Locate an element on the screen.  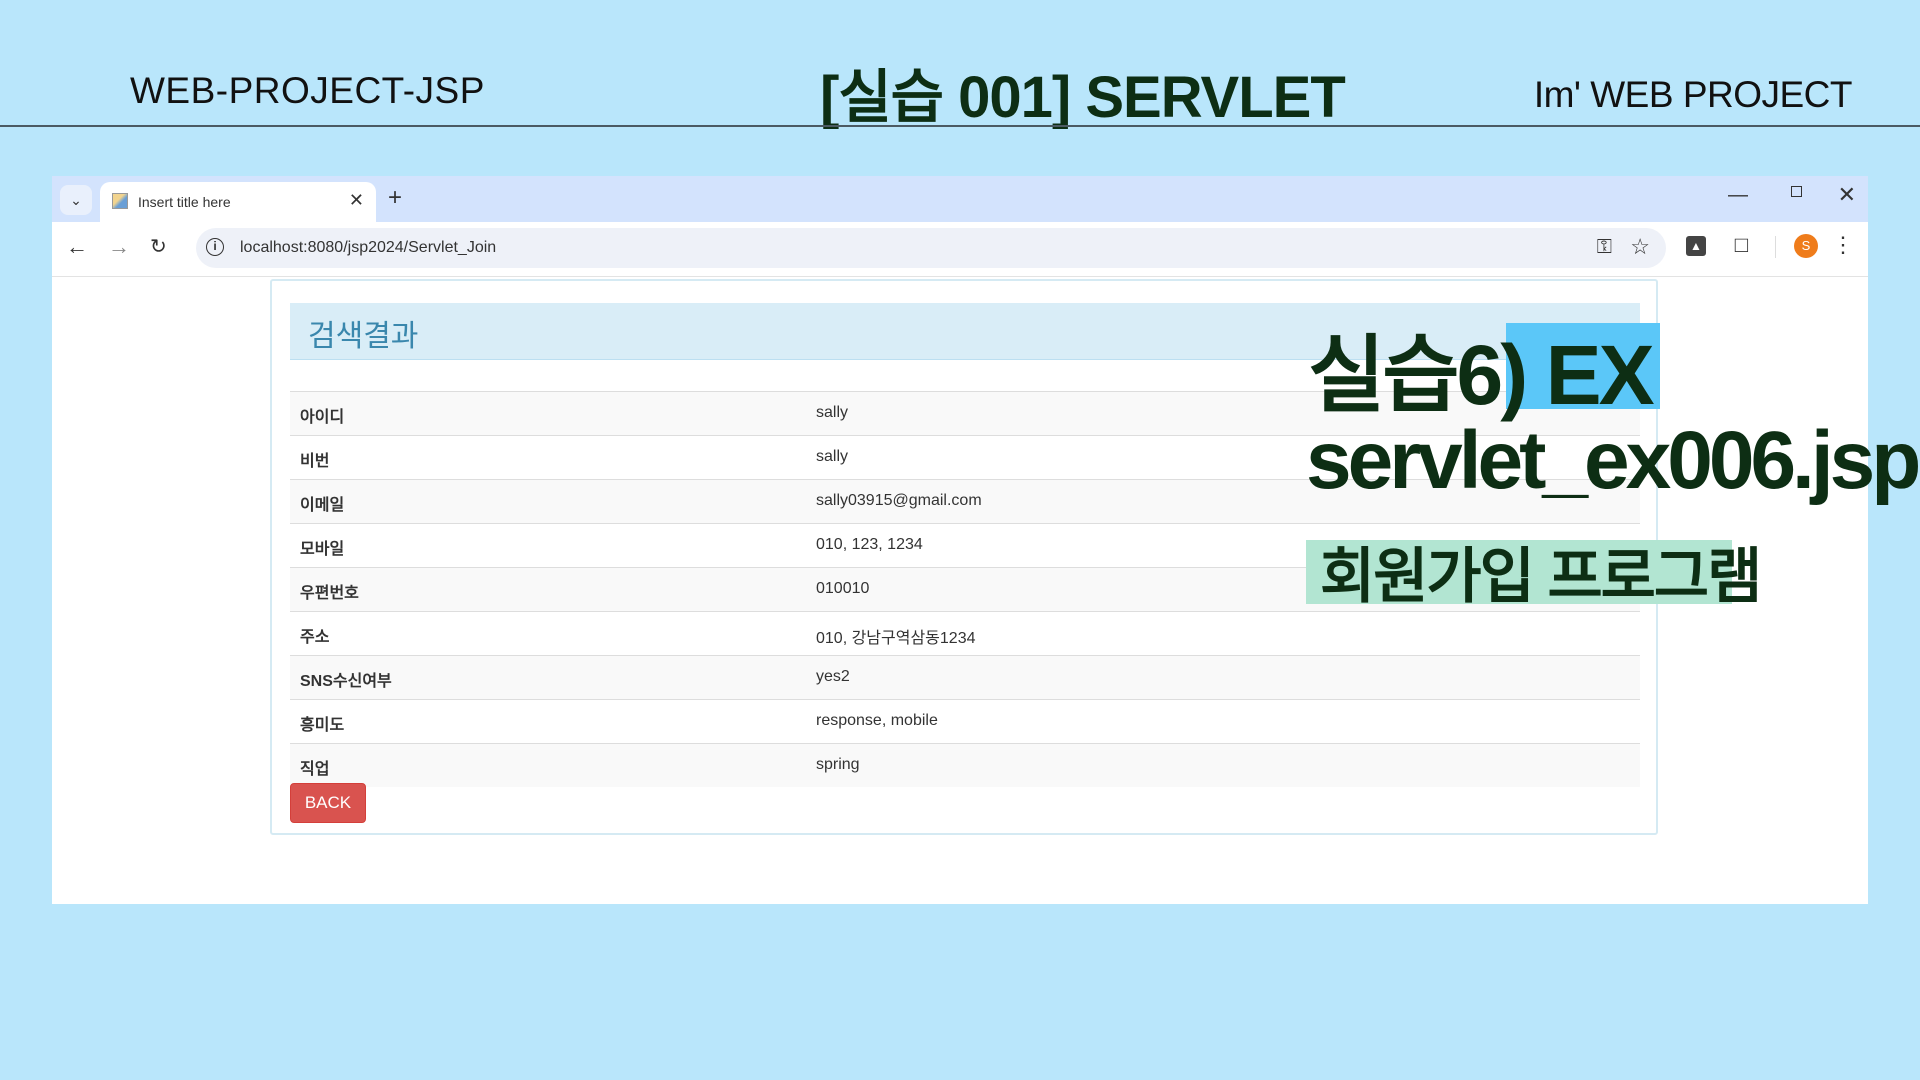
password-key-icon: ⚿ is located at coordinates (1604, 247).